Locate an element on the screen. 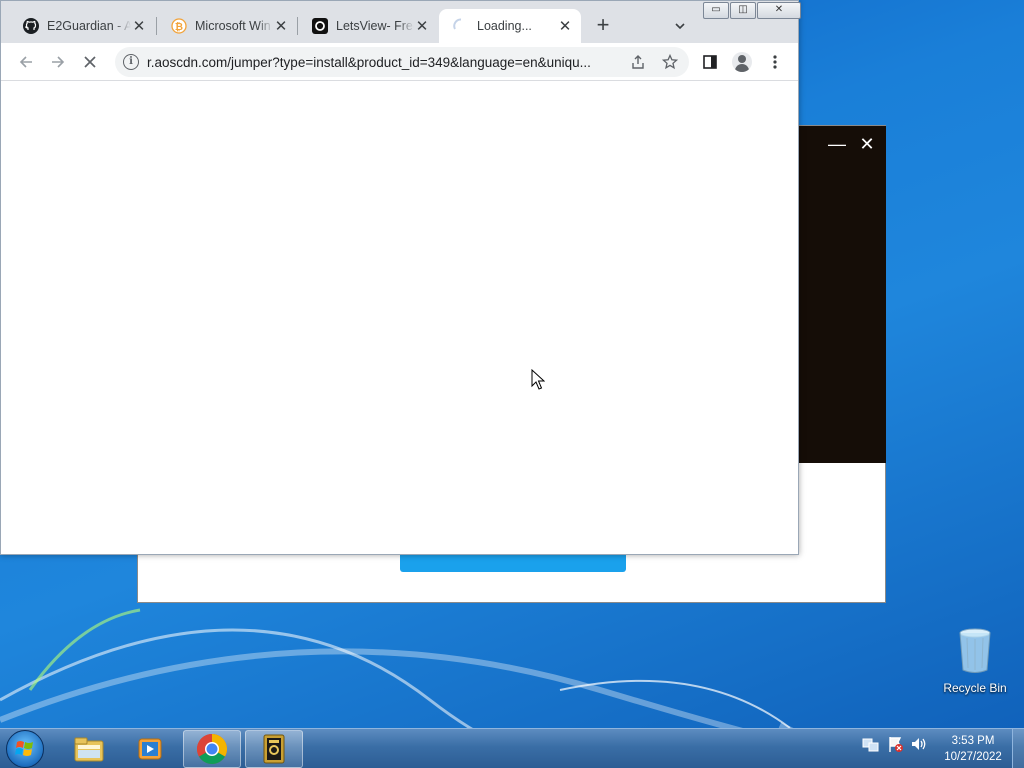 This screenshot has height=768, width=1024. network-icon is located at coordinates (871, 744).